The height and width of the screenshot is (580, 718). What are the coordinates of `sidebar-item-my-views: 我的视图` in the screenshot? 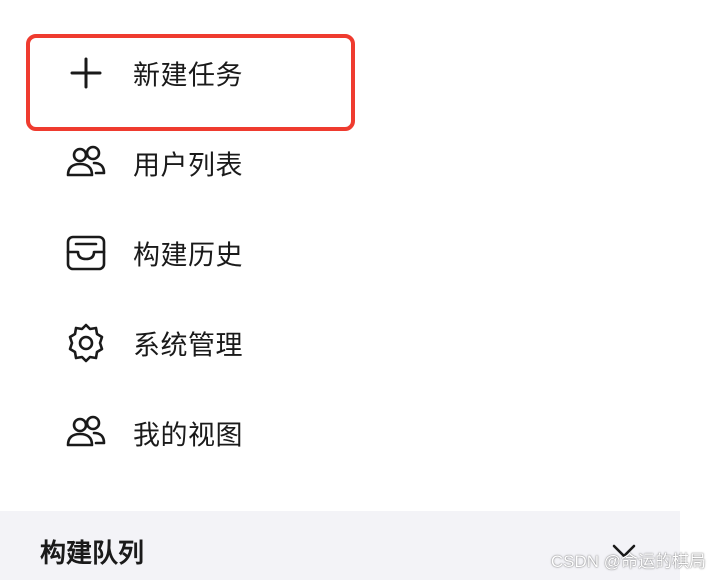 It's located at (340, 433).